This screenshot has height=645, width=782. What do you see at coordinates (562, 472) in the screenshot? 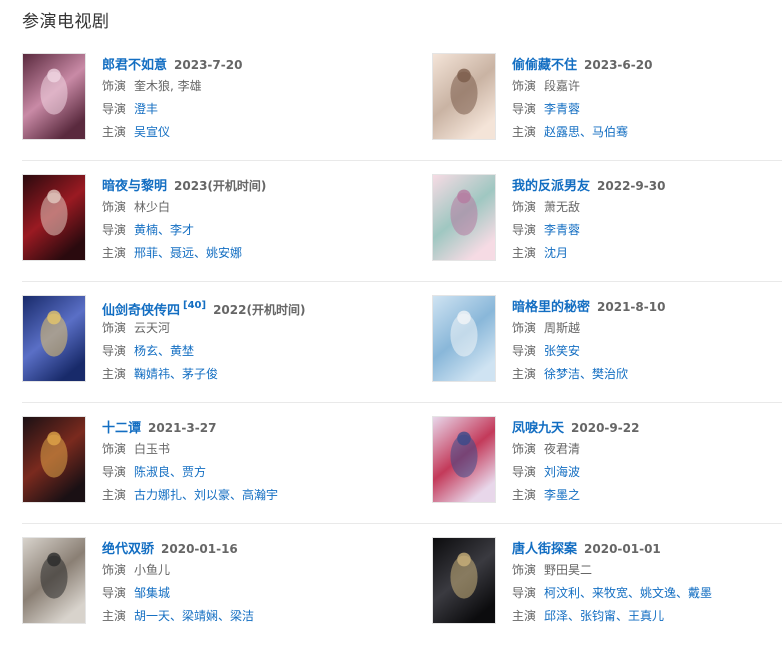
I see `director-value: 刘海波` at bounding box center [562, 472].